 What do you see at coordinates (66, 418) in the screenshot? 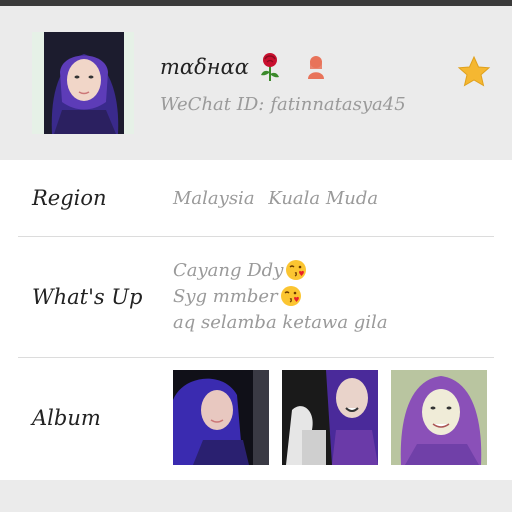
I see `album-label: Album` at bounding box center [66, 418].